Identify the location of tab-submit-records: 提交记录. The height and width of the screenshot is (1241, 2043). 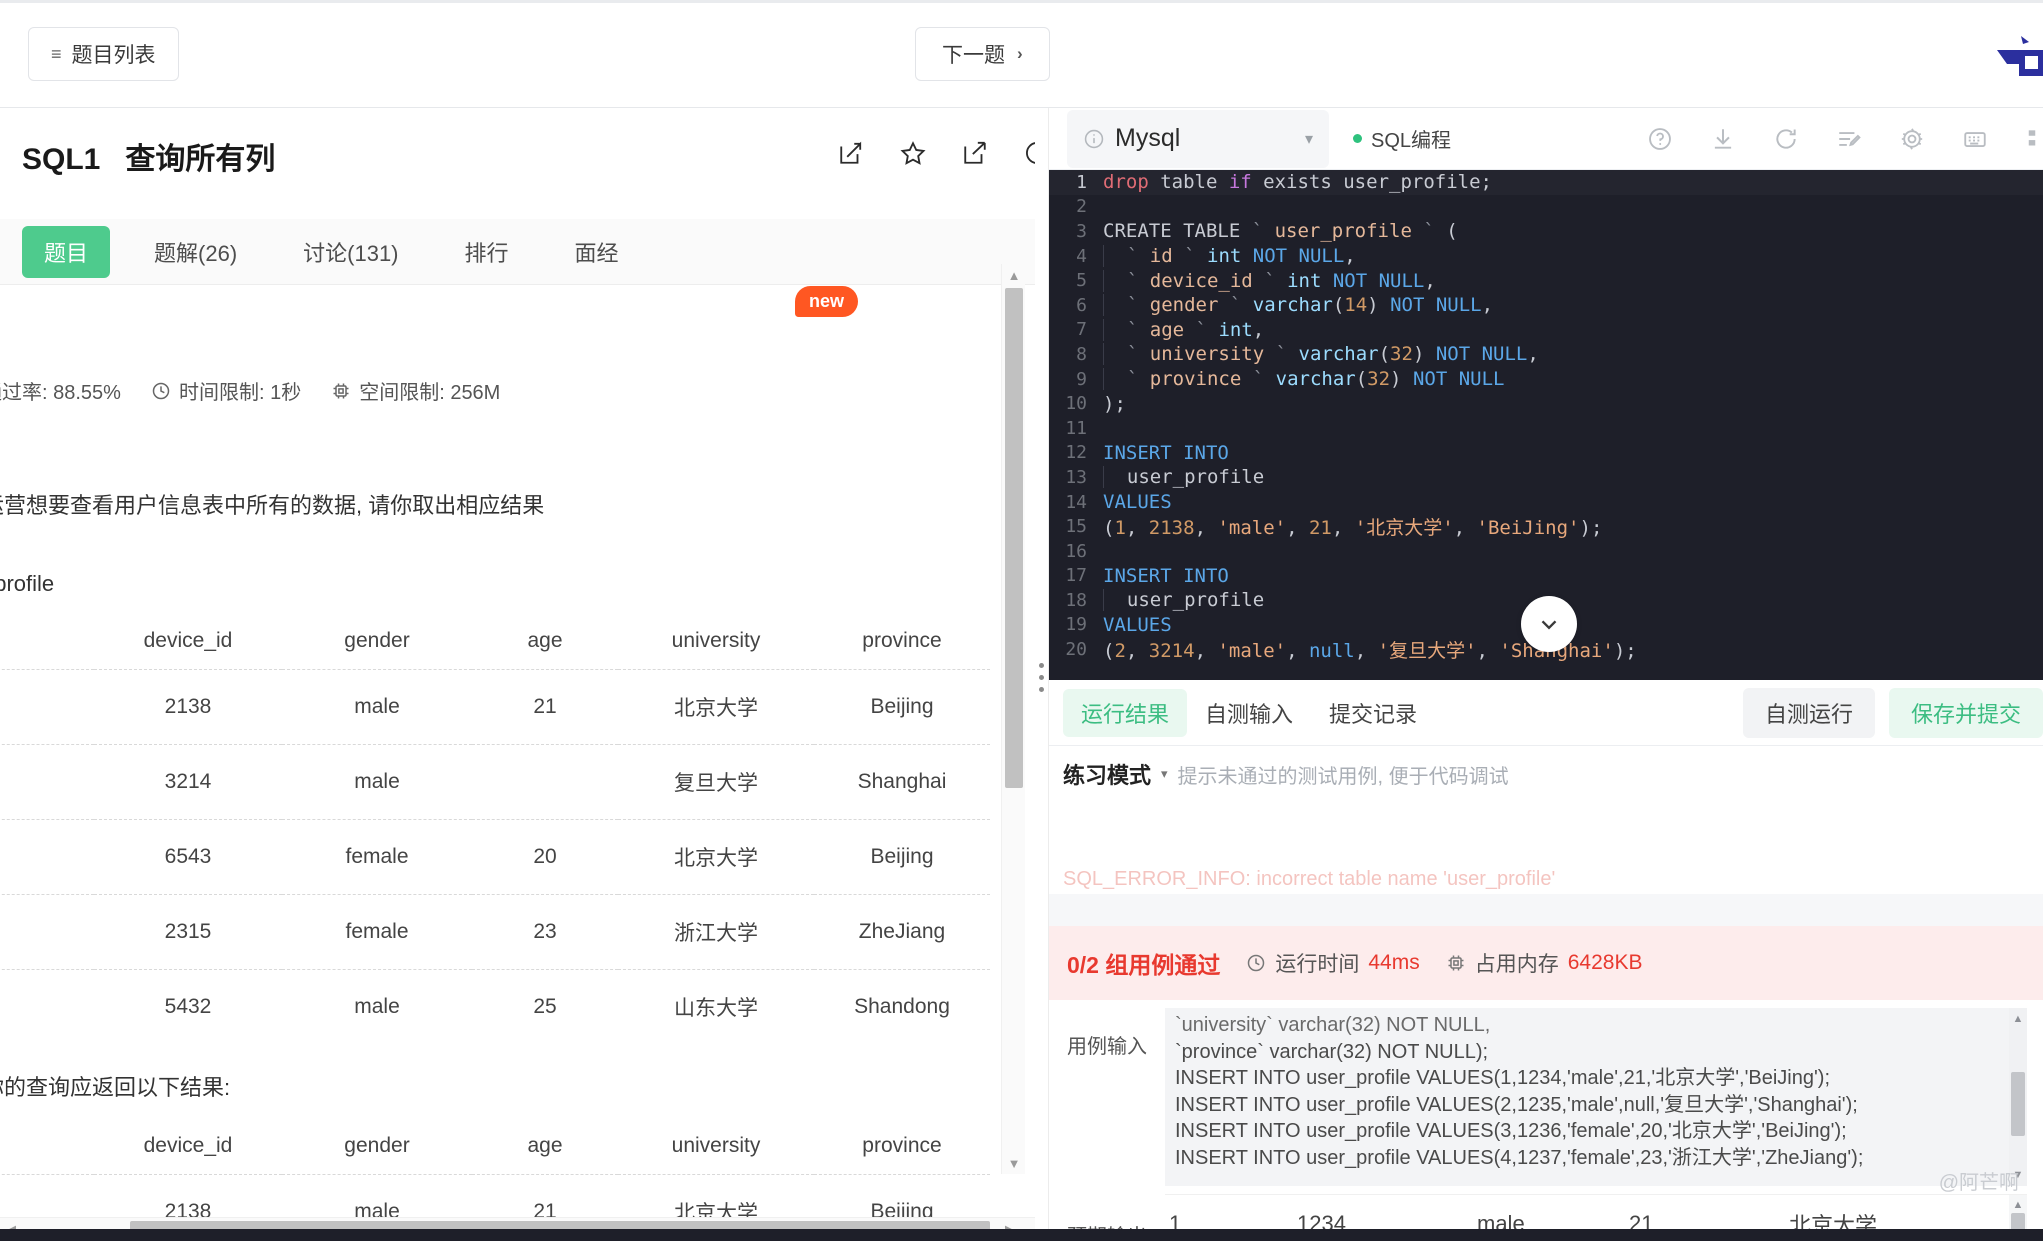
(1373, 713).